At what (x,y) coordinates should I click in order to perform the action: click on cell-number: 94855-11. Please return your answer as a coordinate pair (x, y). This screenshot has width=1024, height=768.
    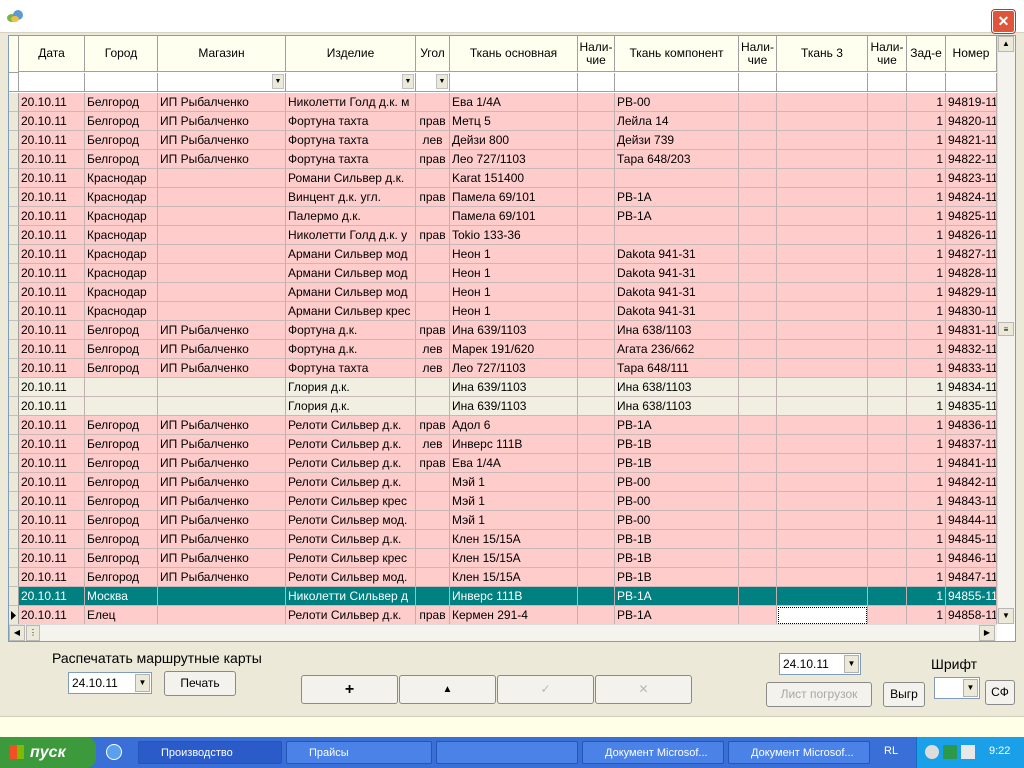
    Looking at the image, I should click on (971, 596).